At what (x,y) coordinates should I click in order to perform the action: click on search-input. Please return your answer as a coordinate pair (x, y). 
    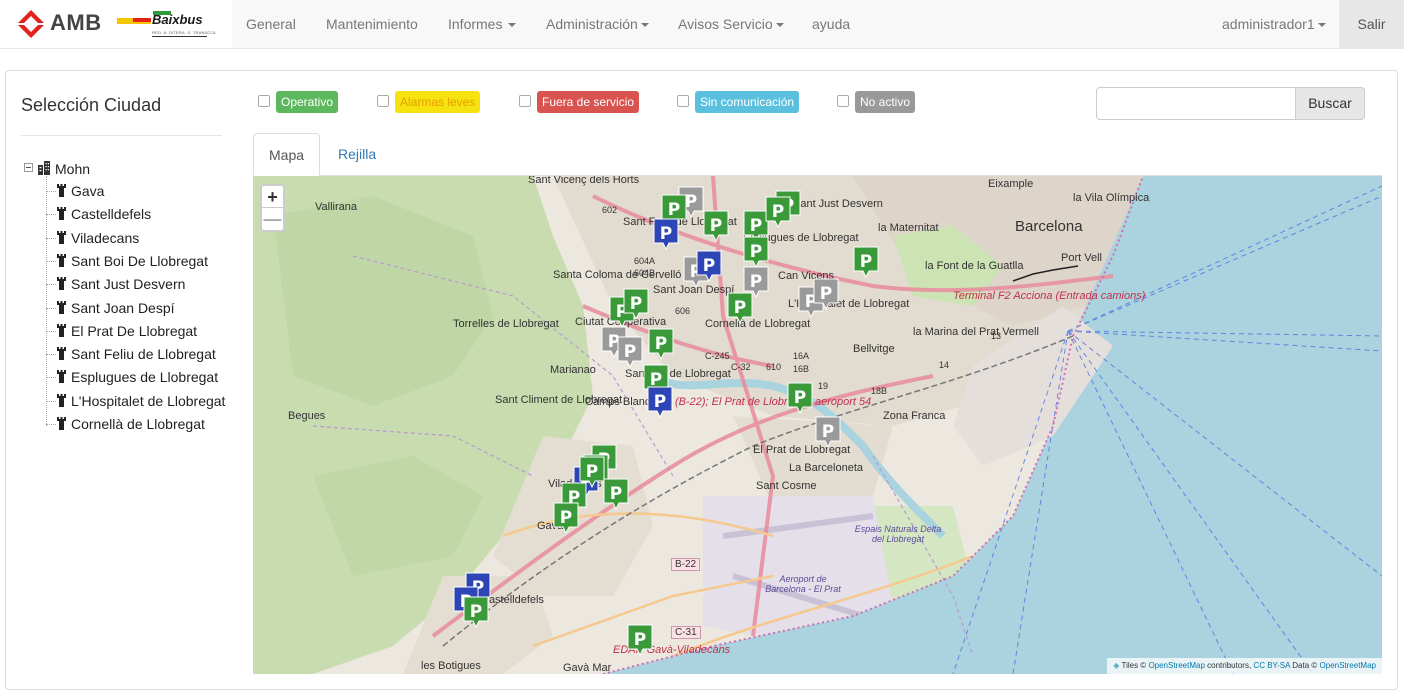
    Looking at the image, I should click on (1196, 103).